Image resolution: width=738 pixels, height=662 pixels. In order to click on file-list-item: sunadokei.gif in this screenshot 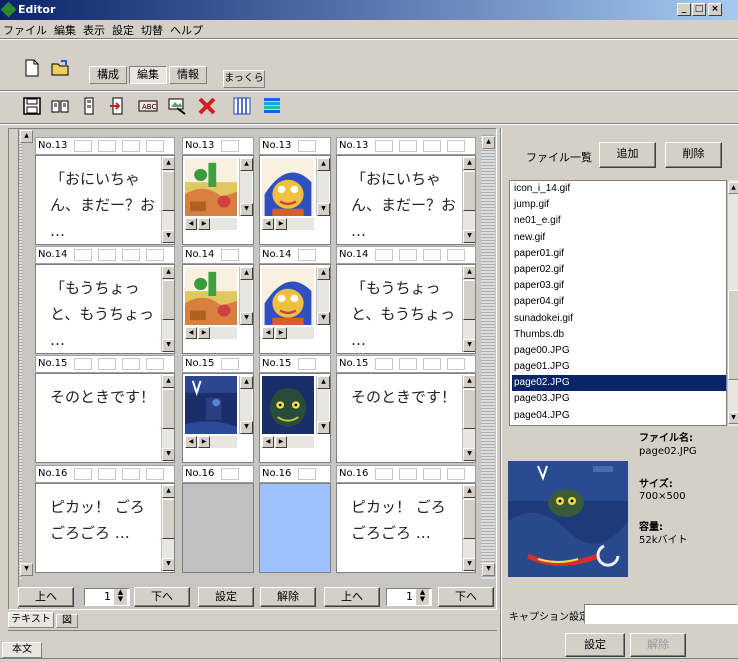, I will do `click(619, 319)`.